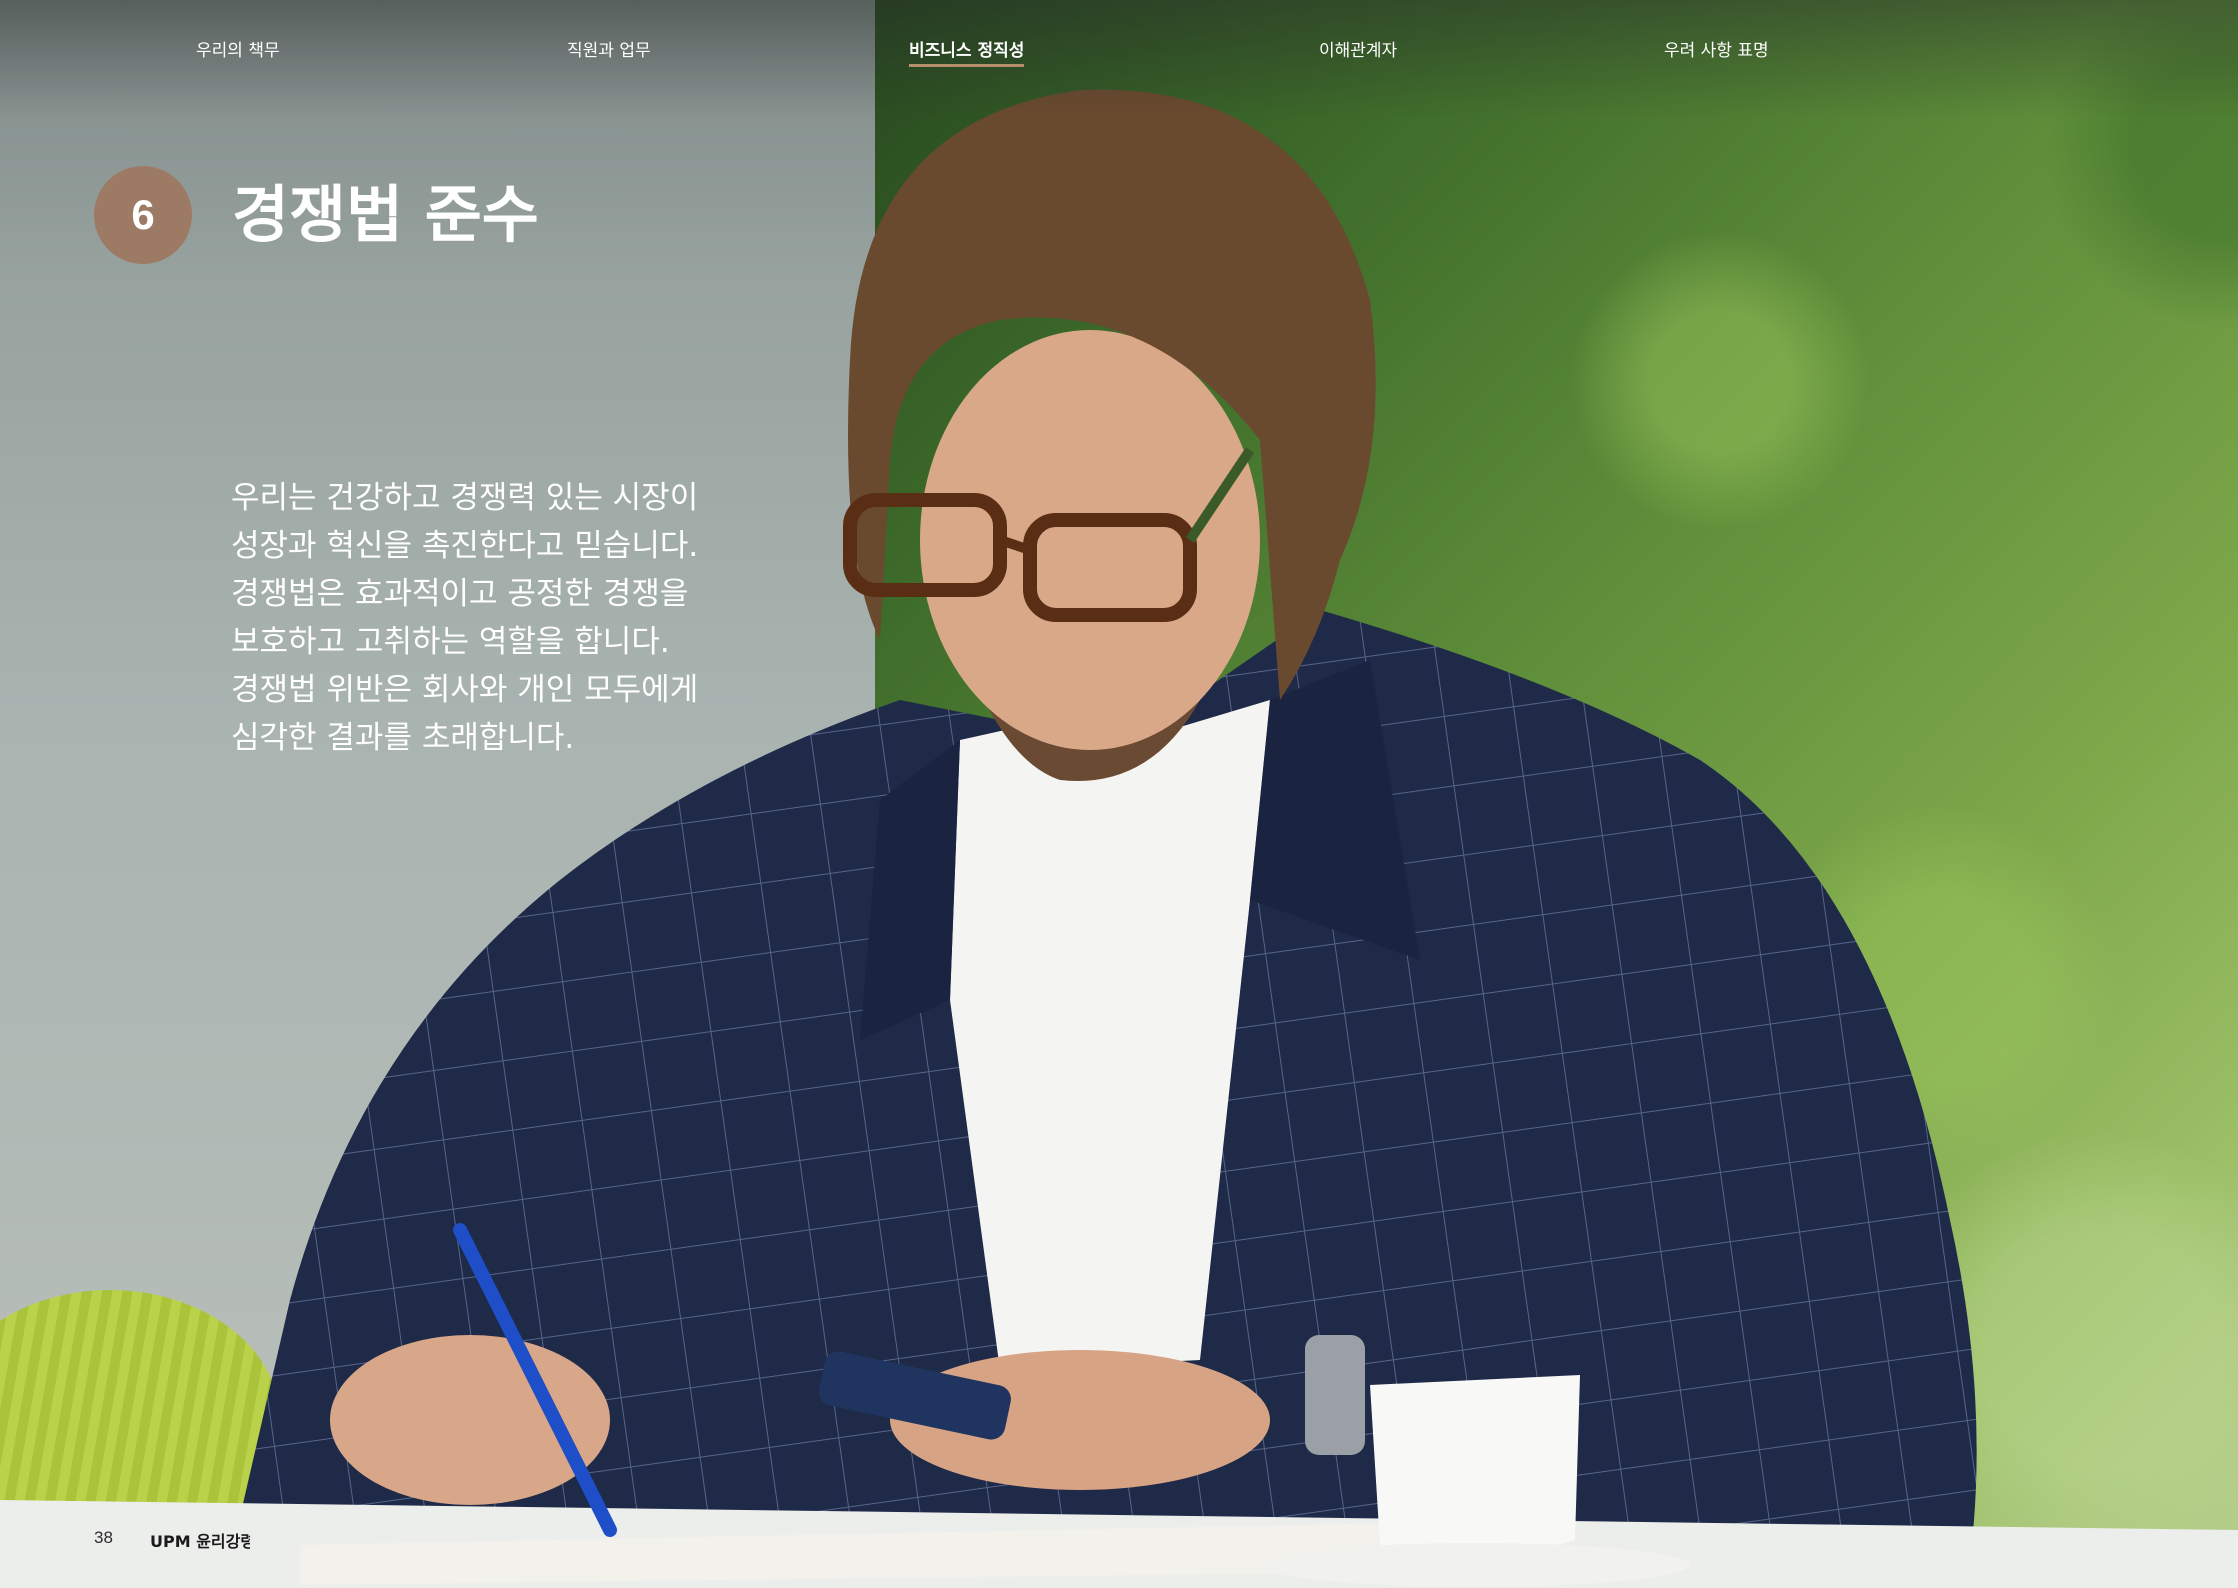 This screenshot has width=2238, height=1588. I want to click on chapter-number: 6, so click(143, 214).